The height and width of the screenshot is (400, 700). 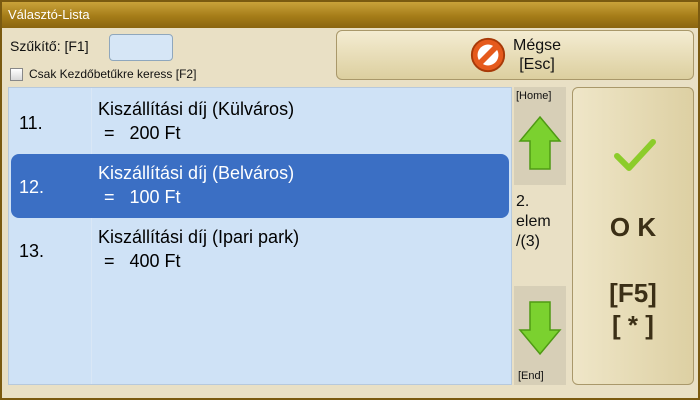 What do you see at coordinates (534, 96) in the screenshot?
I see `home-key-label: [Home]` at bounding box center [534, 96].